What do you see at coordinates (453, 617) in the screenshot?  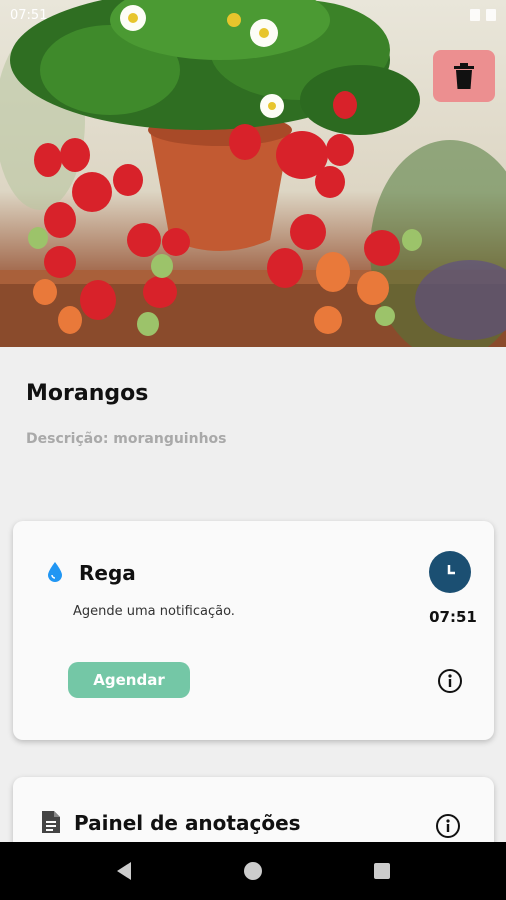 I see `scheduled-time: 07:51` at bounding box center [453, 617].